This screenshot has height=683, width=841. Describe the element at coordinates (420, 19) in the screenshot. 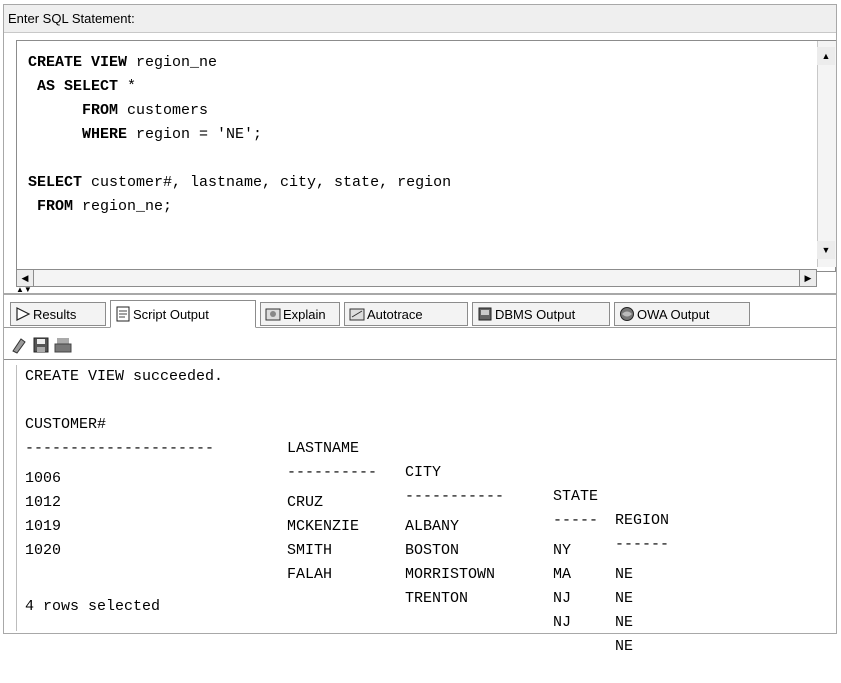

I see `sql-prompt-label: Enter SQL Statement:` at that location.